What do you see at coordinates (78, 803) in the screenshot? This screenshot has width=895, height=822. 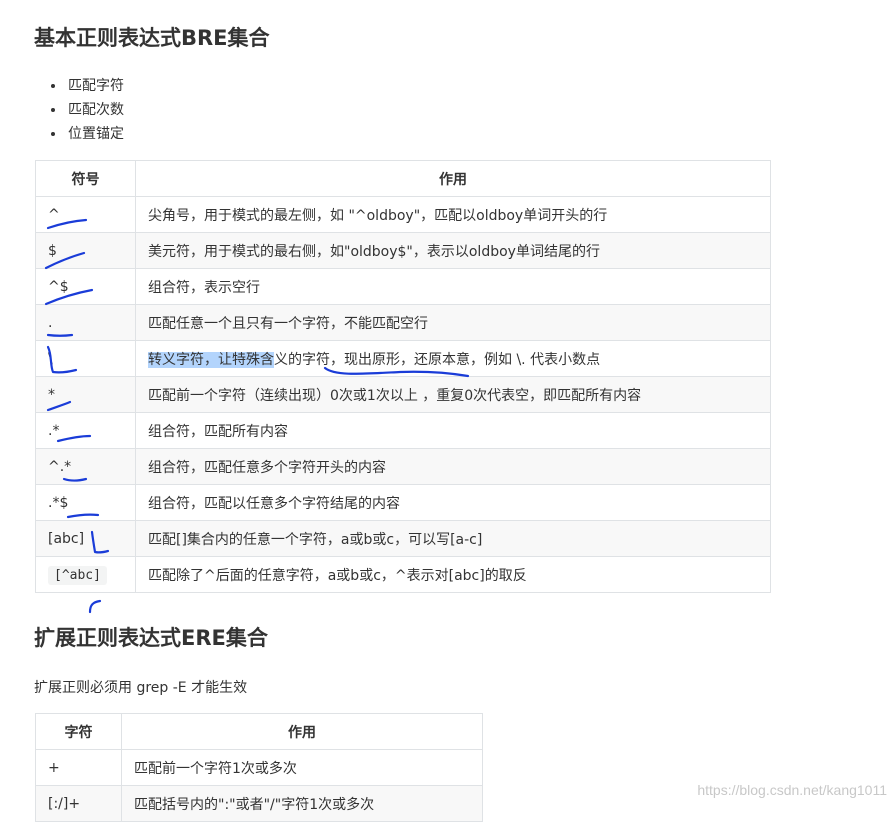 I see `symbol-cell: [:/]+` at bounding box center [78, 803].